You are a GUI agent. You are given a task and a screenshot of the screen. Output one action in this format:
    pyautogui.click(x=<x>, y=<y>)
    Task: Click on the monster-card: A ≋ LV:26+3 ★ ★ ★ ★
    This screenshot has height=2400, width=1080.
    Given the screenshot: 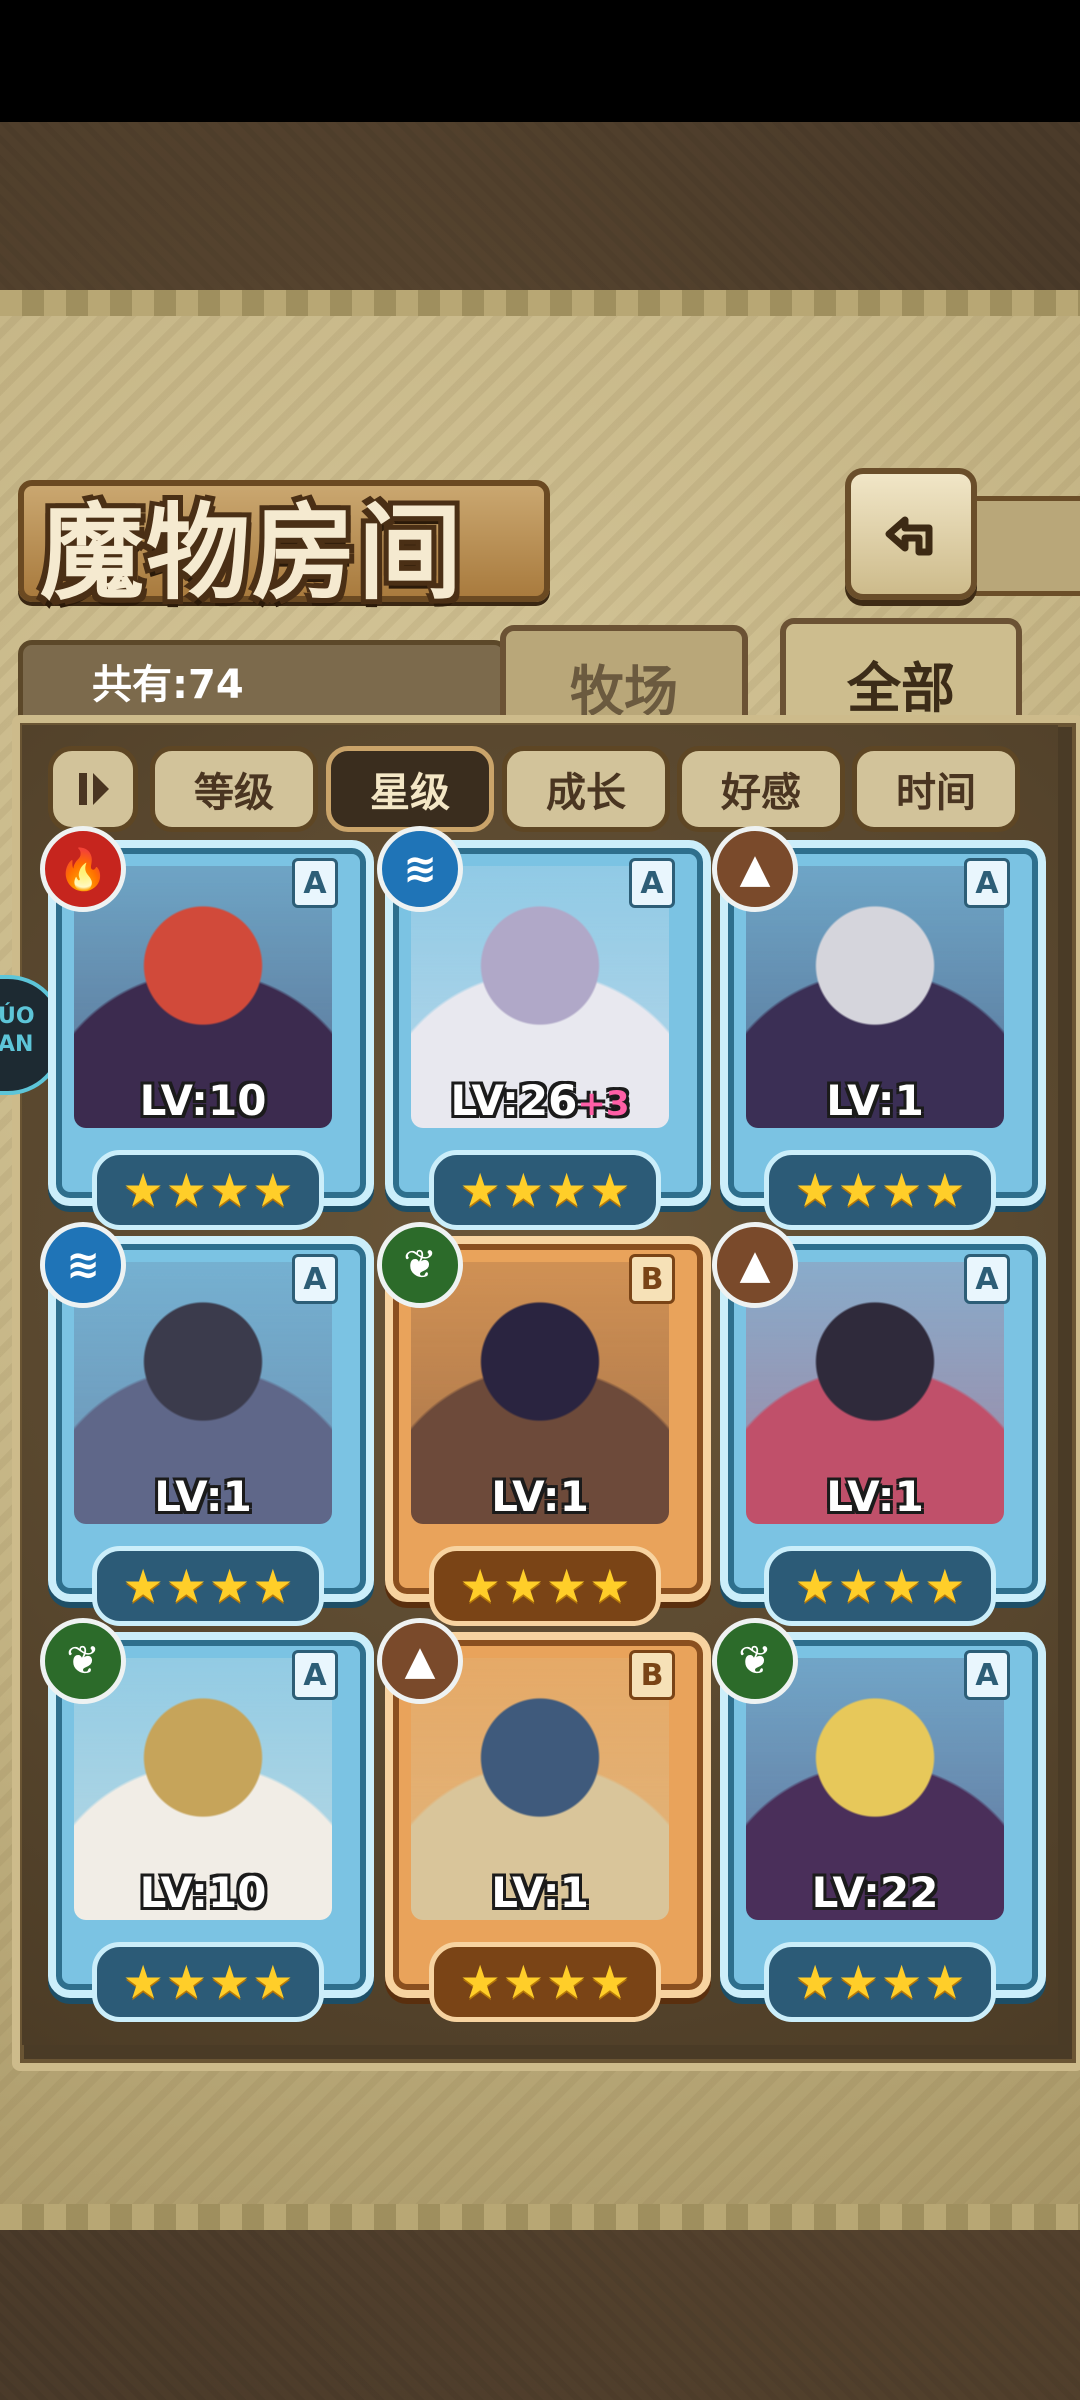 What is the action you would take?
    pyautogui.click(x=544, y=1028)
    